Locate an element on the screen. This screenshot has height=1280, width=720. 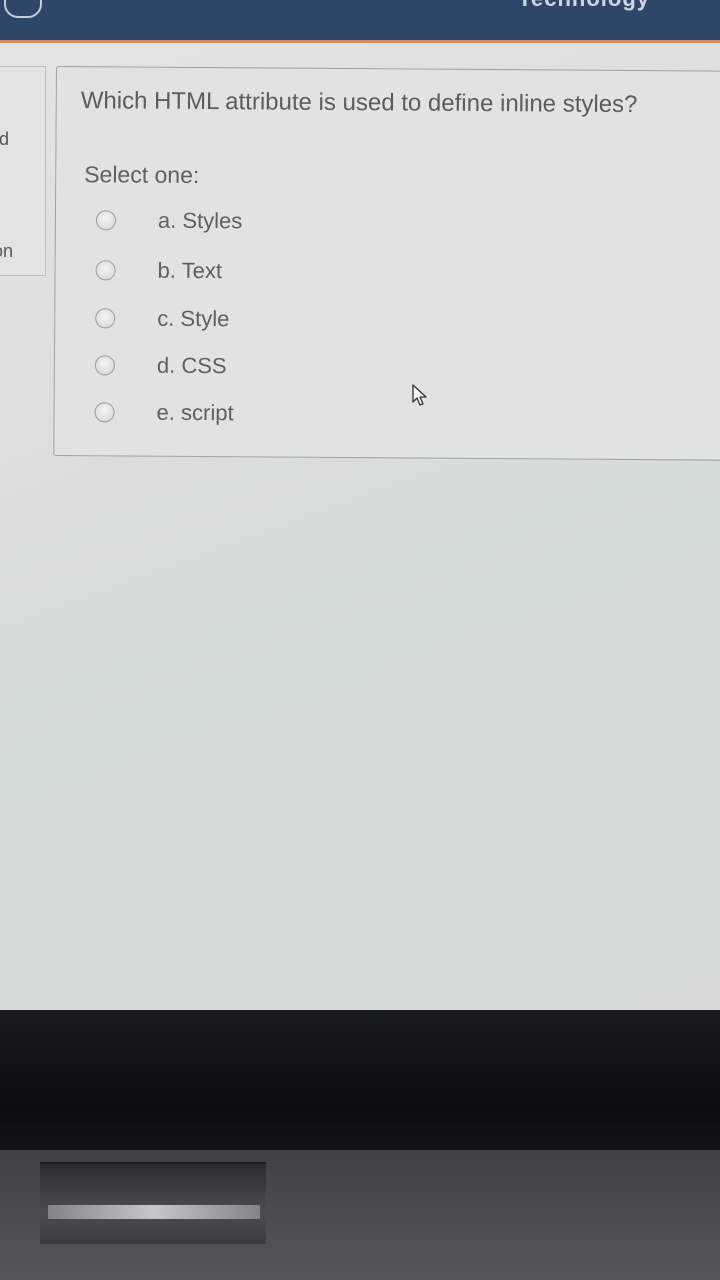
option-label: e. script is located at coordinates (195, 412).